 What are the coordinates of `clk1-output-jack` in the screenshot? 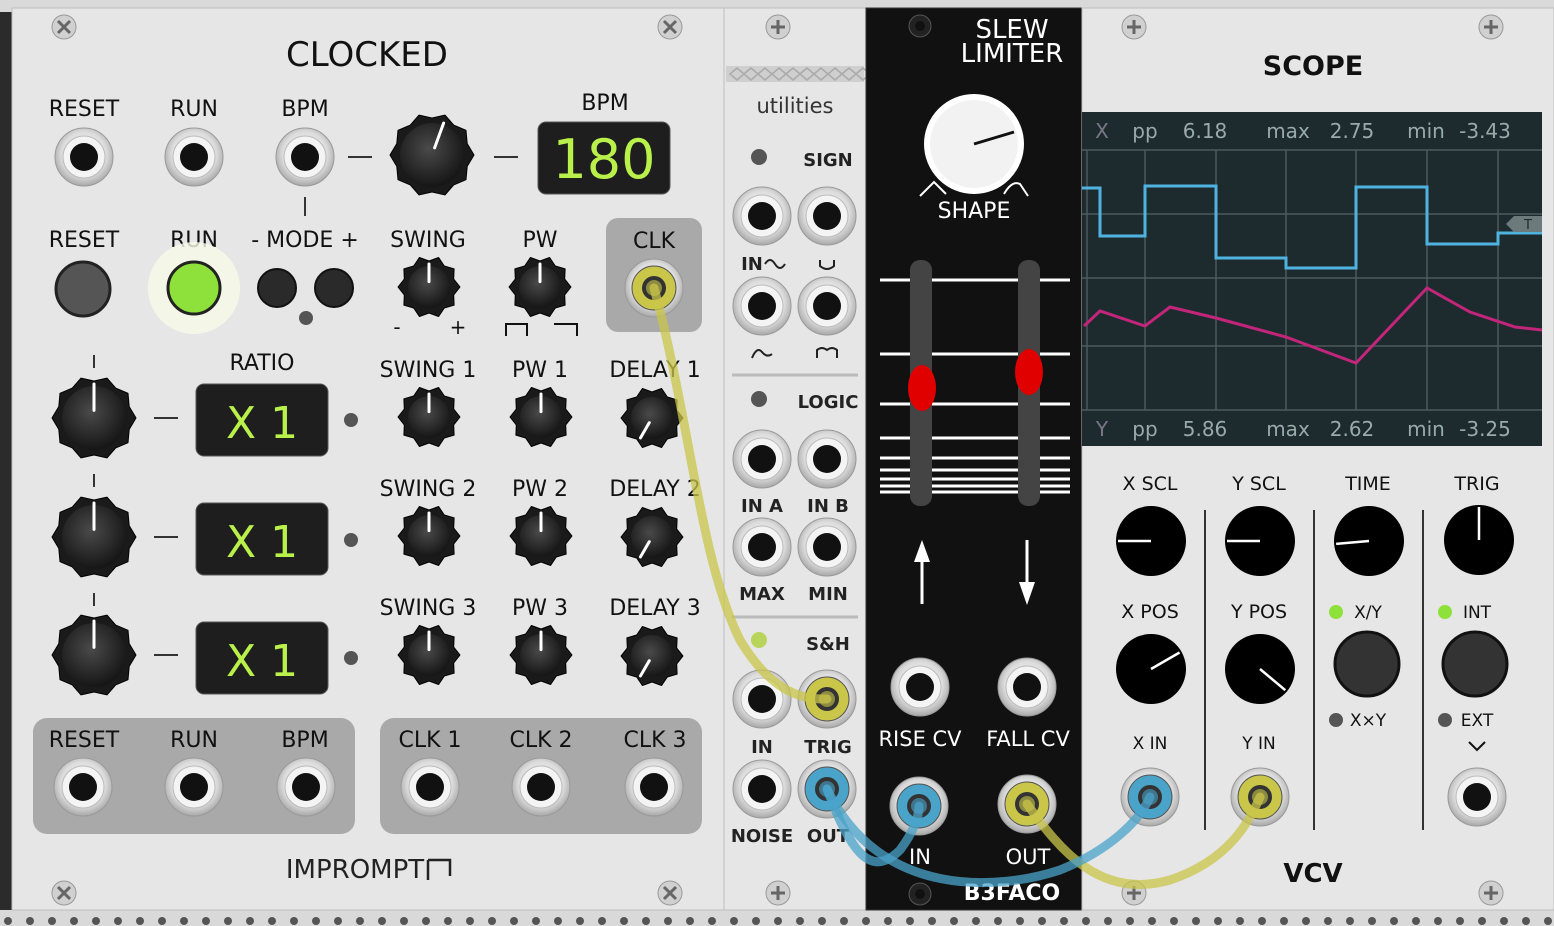 It's located at (430, 787).